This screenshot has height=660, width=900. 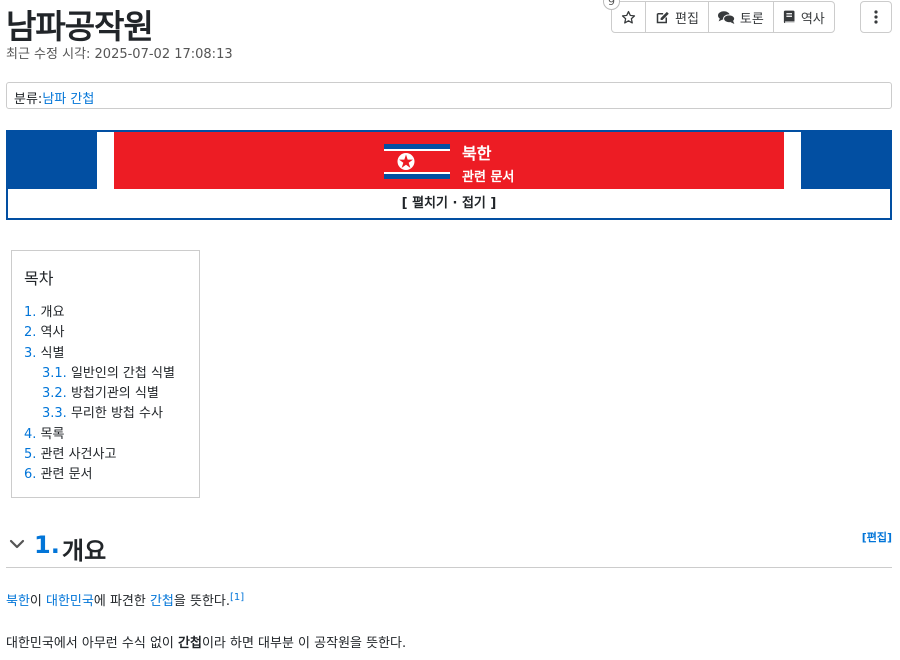 What do you see at coordinates (17, 544) in the screenshot?
I see `chevron-down-icon` at bounding box center [17, 544].